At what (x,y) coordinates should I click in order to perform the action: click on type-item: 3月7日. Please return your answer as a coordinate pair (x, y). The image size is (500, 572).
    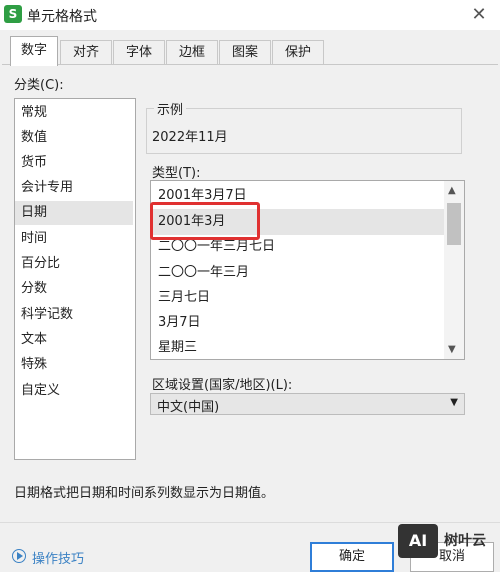
    Looking at the image, I should click on (297, 323).